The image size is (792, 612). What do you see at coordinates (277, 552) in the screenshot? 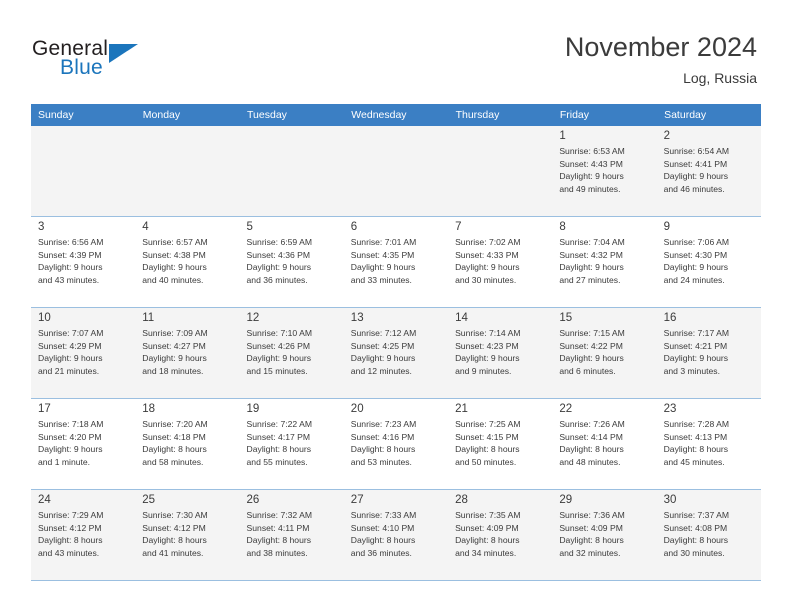
I see `daylight-text-line2: and 38 minutes.` at bounding box center [277, 552].